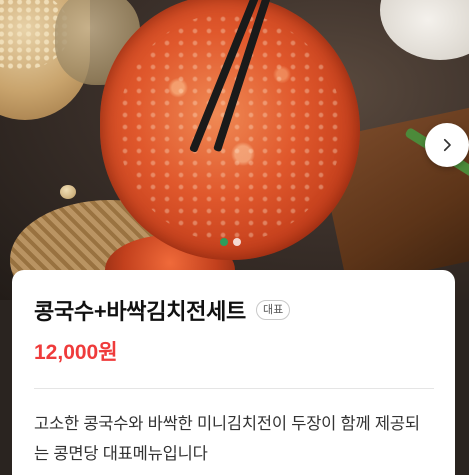  What do you see at coordinates (237, 242) in the screenshot?
I see `carousel-dot` at bounding box center [237, 242].